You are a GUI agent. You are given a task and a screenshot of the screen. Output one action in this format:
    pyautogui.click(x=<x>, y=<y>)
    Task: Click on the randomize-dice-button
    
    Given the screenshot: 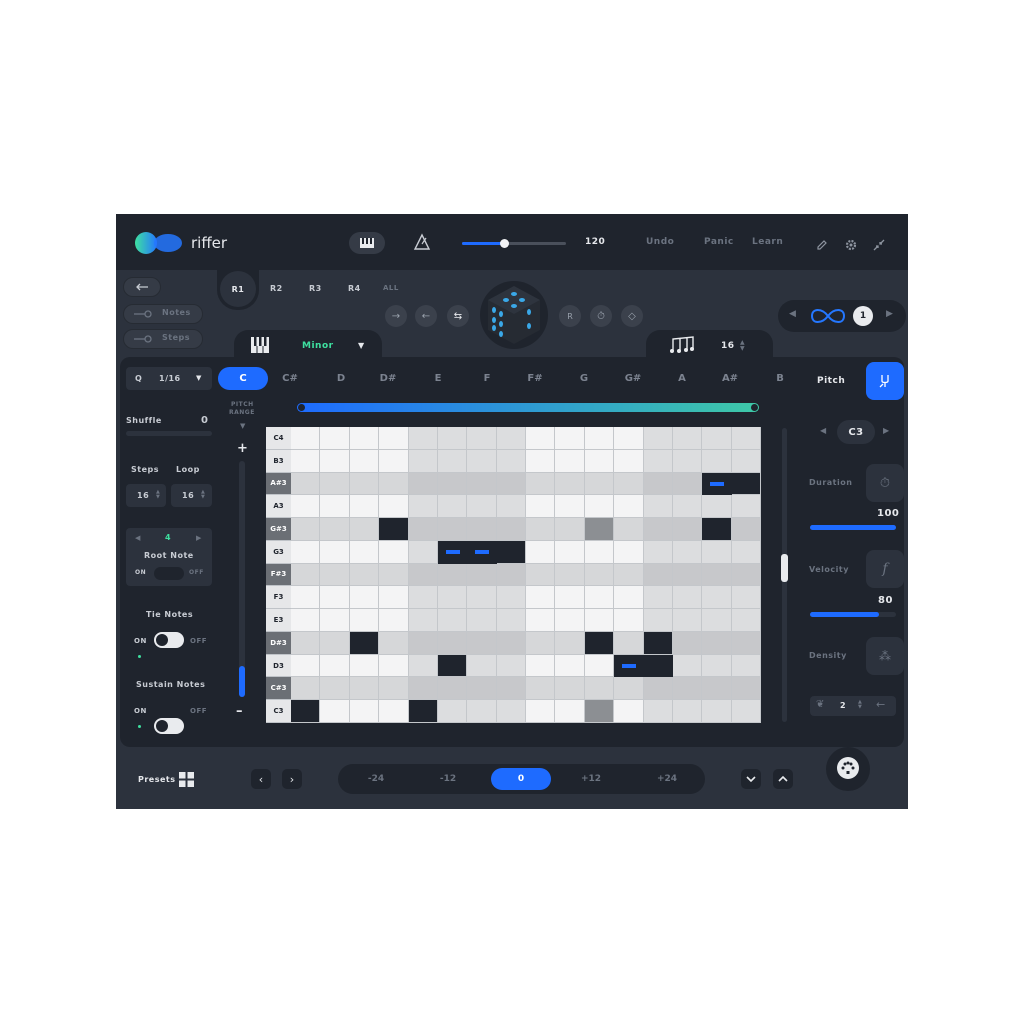 What is the action you would take?
    pyautogui.click(x=514, y=315)
    